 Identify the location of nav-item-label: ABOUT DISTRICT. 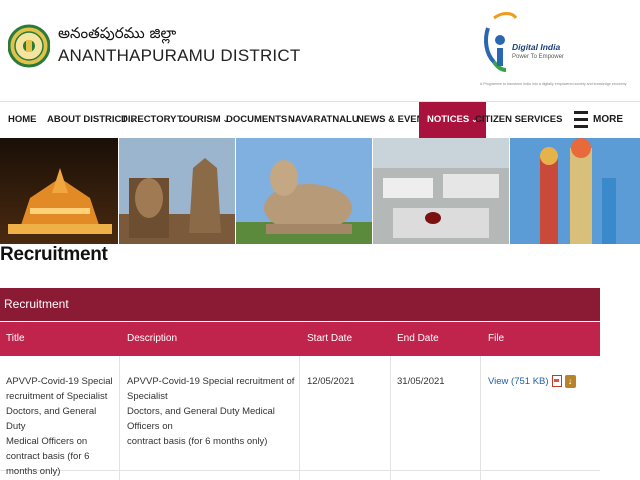
(87, 119).